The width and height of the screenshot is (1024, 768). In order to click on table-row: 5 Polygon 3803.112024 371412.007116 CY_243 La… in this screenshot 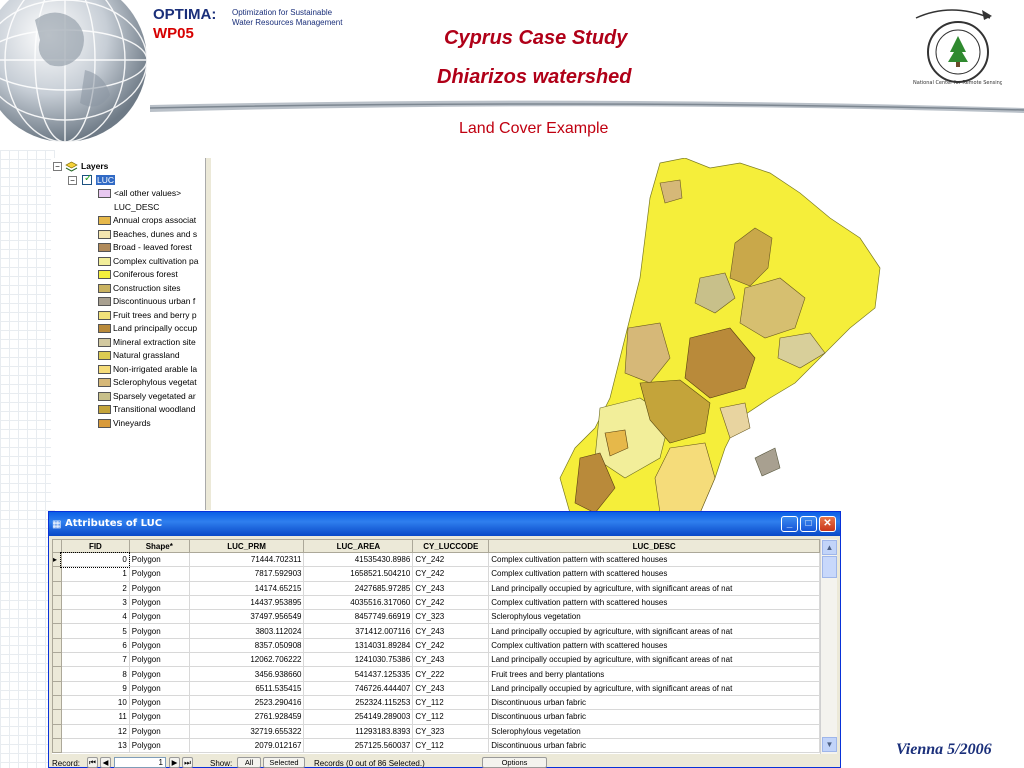, I will do `click(436, 631)`.